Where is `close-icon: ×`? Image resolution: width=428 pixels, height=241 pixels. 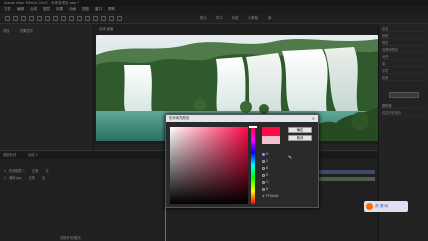 close-icon: × is located at coordinates (313, 118).